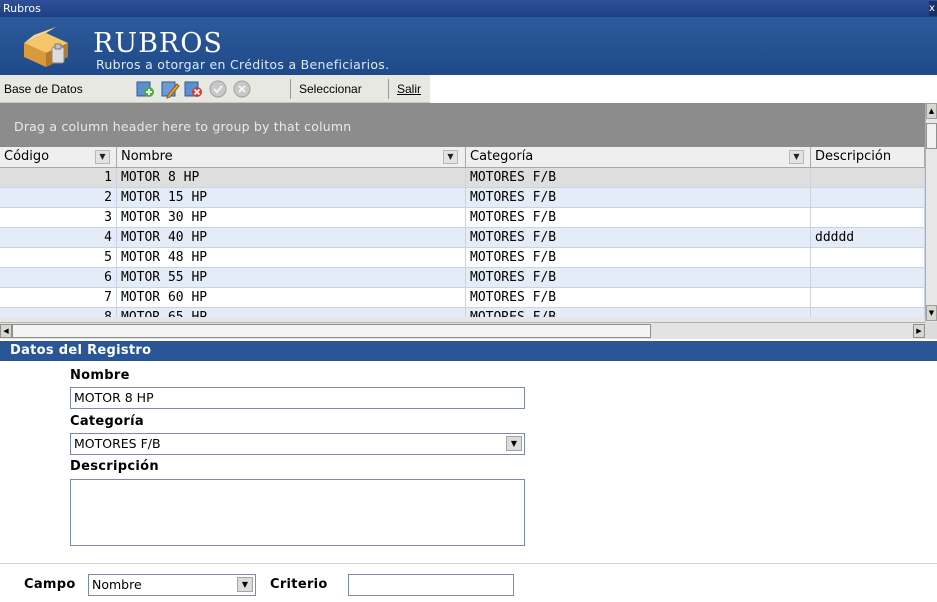  Describe the element at coordinates (291, 157) in the screenshot. I see `column-header-name: Nombre ▼` at that location.